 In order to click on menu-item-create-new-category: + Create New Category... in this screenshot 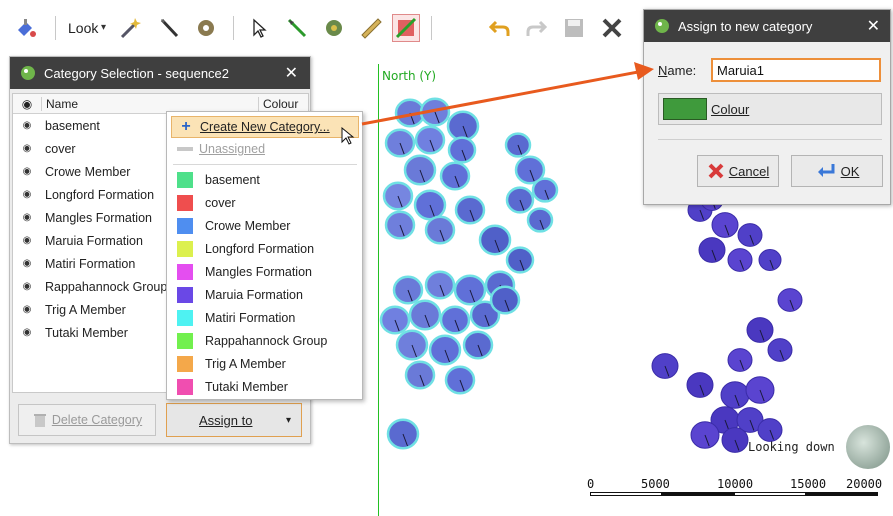, I will do `click(265, 130)`.